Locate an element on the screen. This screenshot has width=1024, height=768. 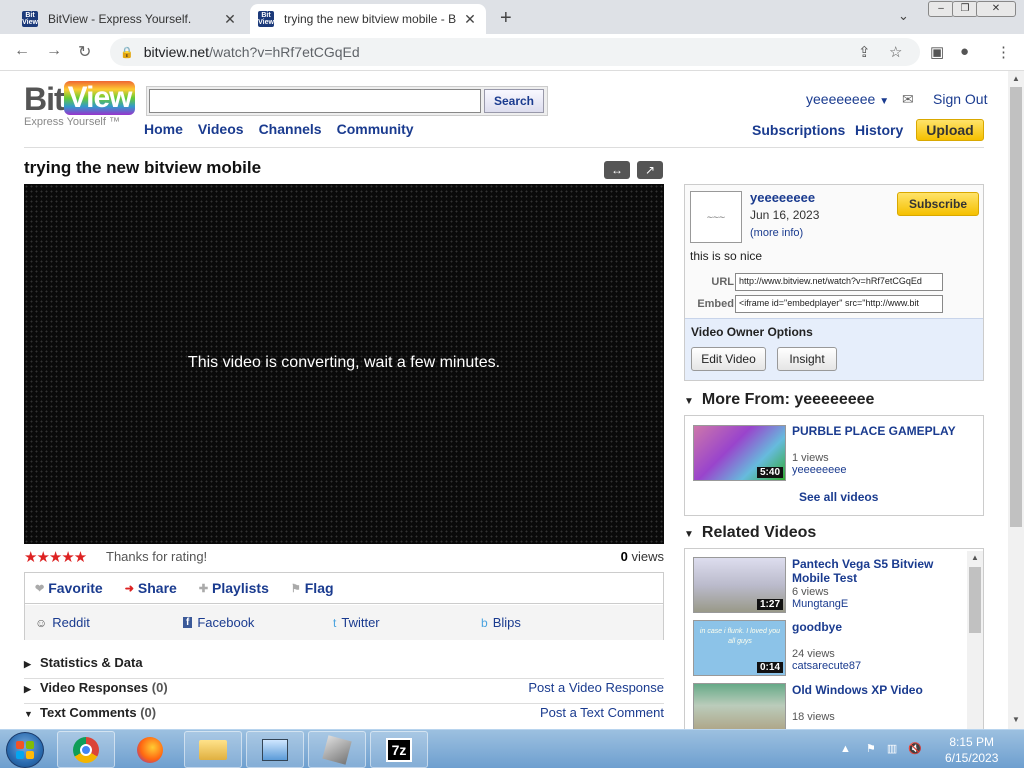
back-icon: ← is located at coordinates (22, 51).